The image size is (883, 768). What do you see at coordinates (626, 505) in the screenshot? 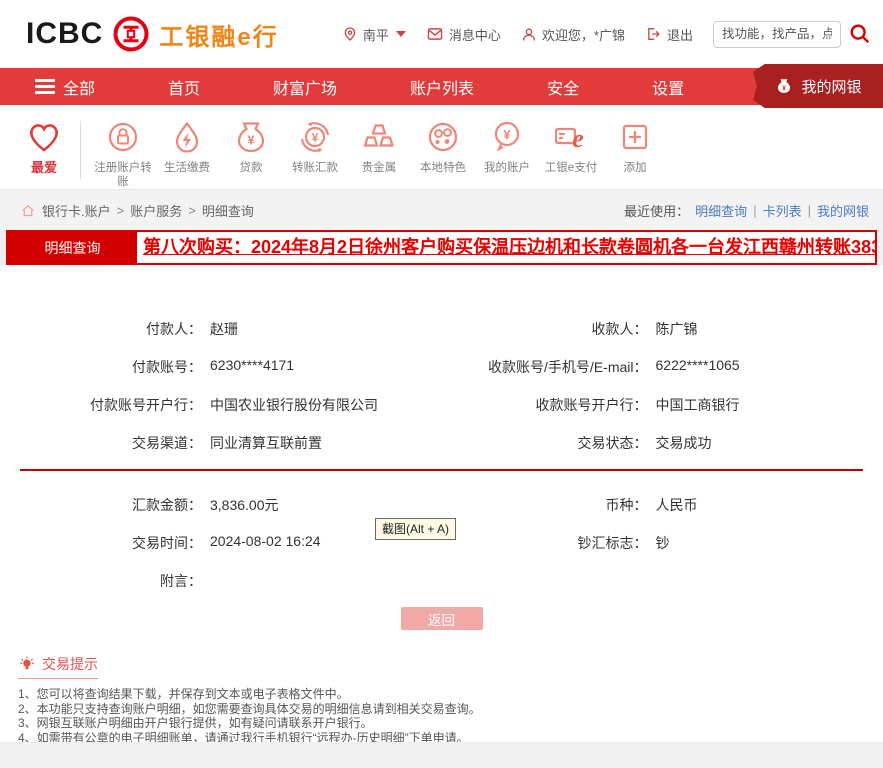
I see `currency-label: 币种：` at bounding box center [626, 505].